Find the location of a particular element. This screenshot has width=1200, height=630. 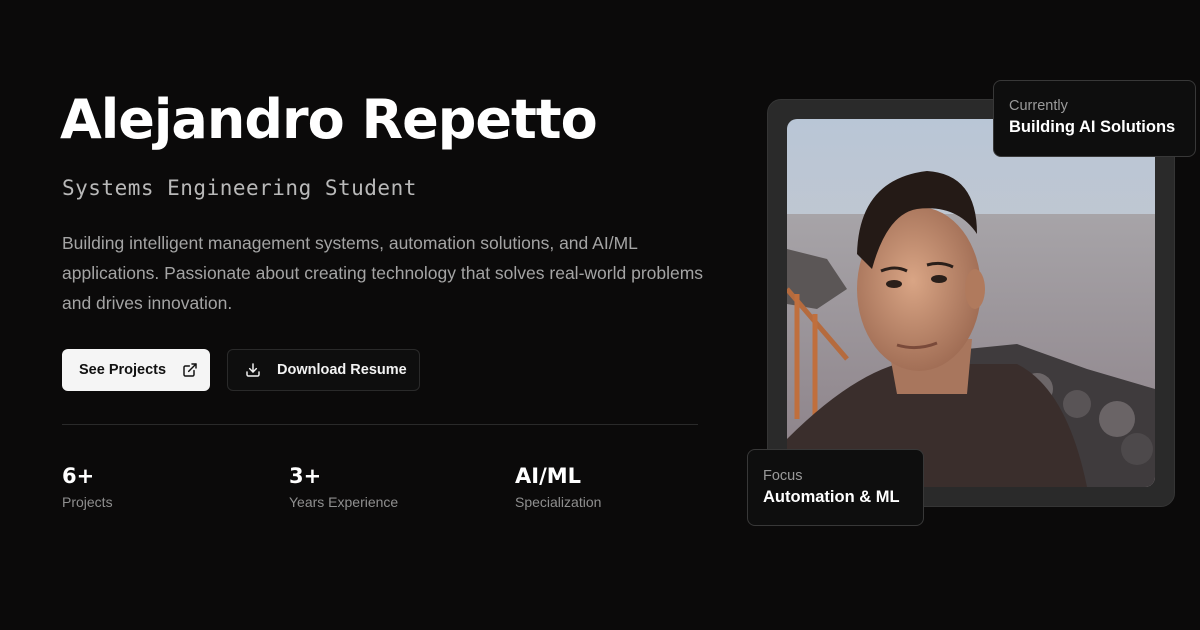

focus-badge: Focus Automation & ML is located at coordinates (835, 487).